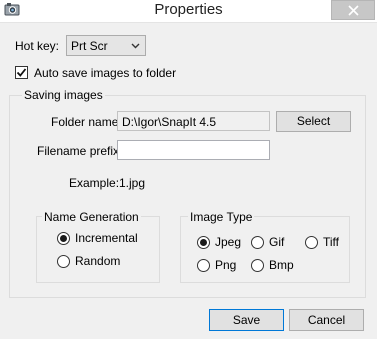 The height and width of the screenshot is (339, 377). What do you see at coordinates (135, 46) in the screenshot?
I see `chevron-down-icon` at bounding box center [135, 46].